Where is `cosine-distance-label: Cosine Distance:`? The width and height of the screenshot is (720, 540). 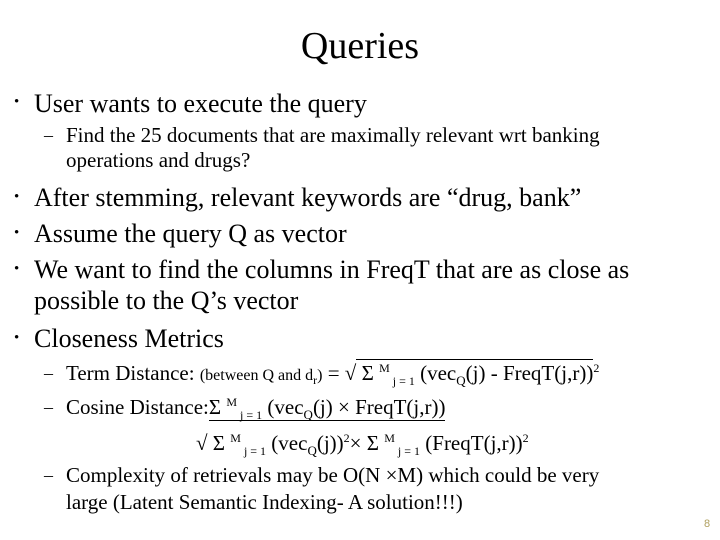 cosine-distance-label: Cosine Distance: is located at coordinates (137, 407).